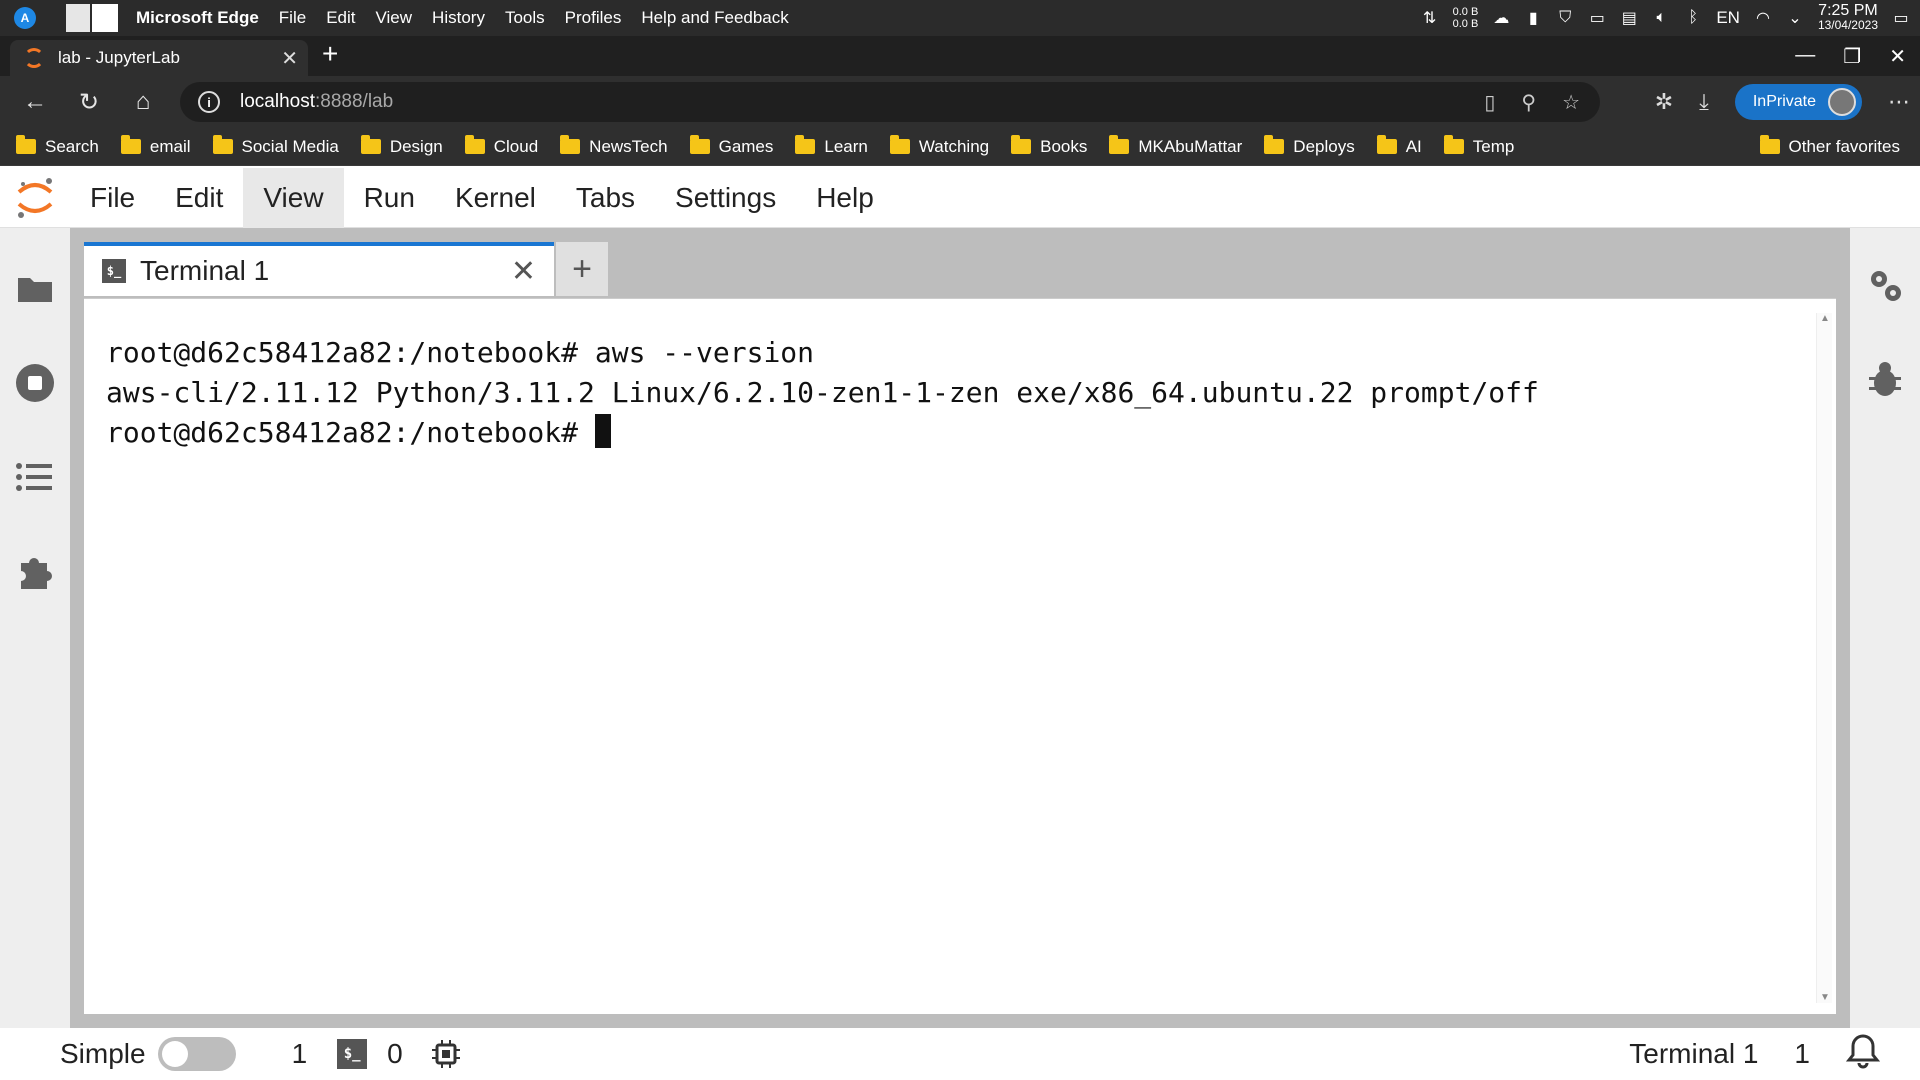  I want to click on favorite-learn: Learn, so click(831, 146).